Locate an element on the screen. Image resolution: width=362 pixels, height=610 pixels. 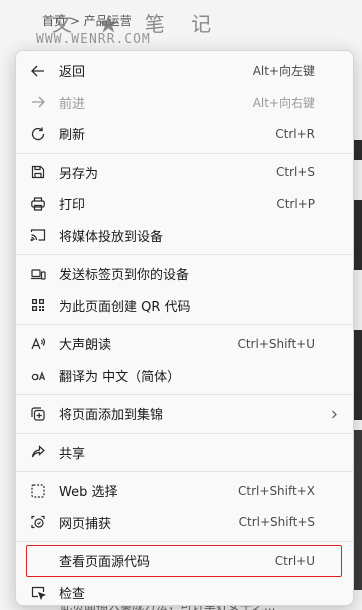
menu-item-label: 为此页面创建 QR 代码 is located at coordinates (125, 307).